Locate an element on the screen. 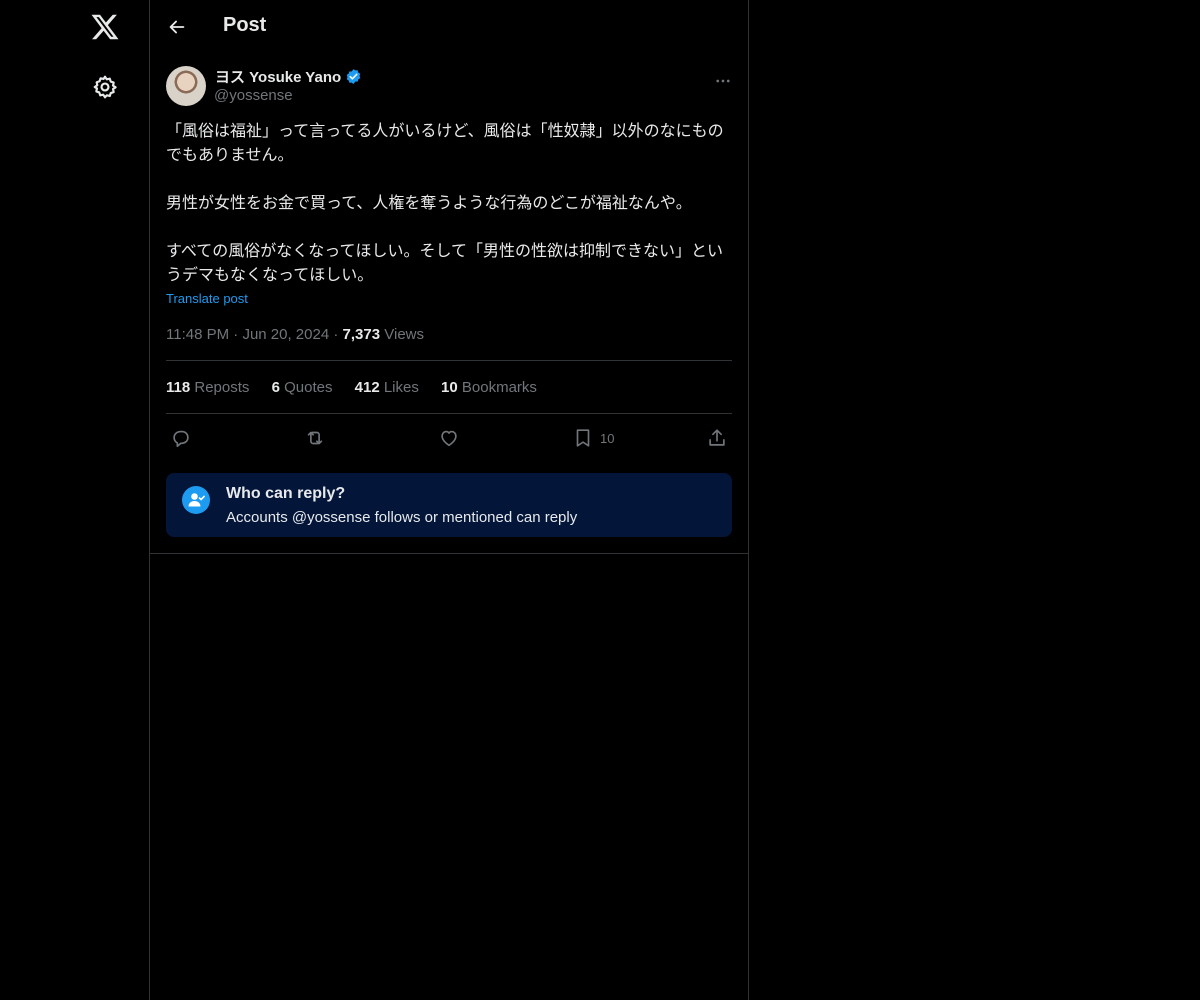 The height and width of the screenshot is (1000, 1200). user-check-icon is located at coordinates (196, 500).